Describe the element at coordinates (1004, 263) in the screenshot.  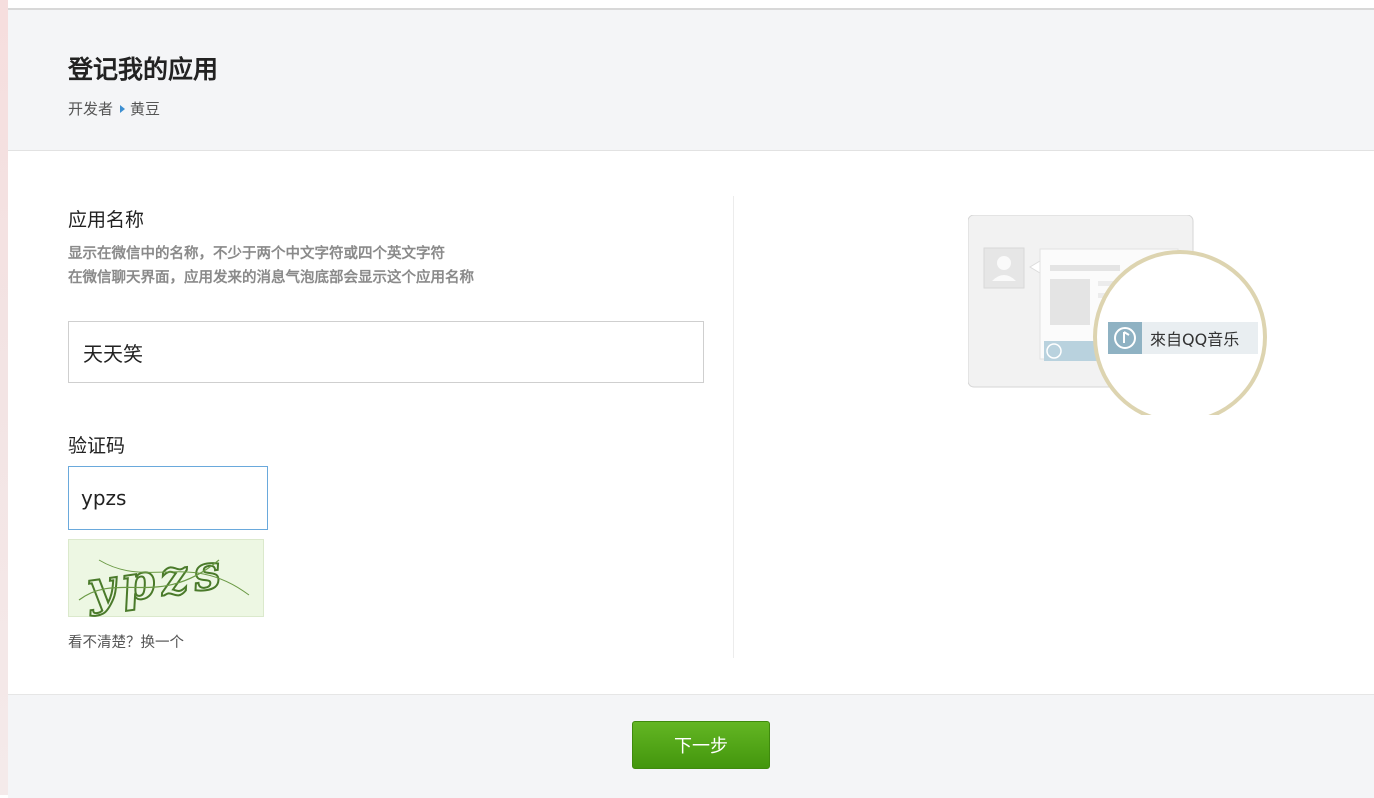
I see `avatar-head-icon` at that location.